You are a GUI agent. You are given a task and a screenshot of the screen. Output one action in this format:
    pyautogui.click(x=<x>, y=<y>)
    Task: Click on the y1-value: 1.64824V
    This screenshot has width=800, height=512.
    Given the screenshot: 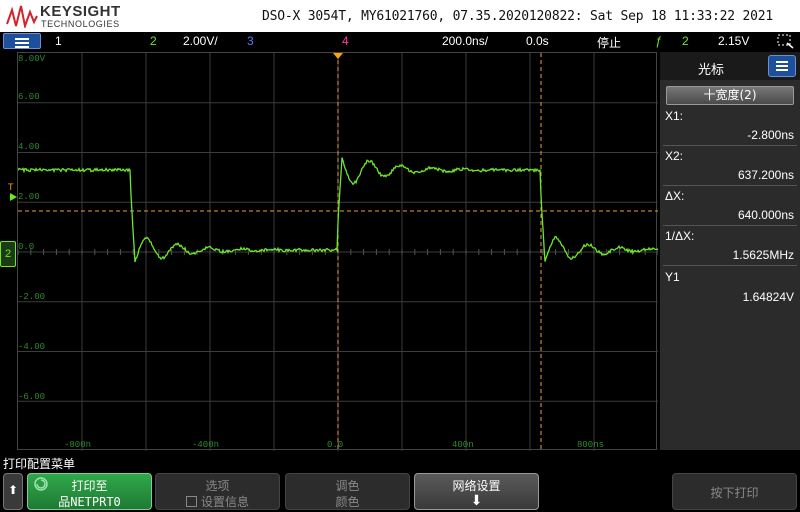 What is the action you would take?
    pyautogui.click(x=768, y=297)
    